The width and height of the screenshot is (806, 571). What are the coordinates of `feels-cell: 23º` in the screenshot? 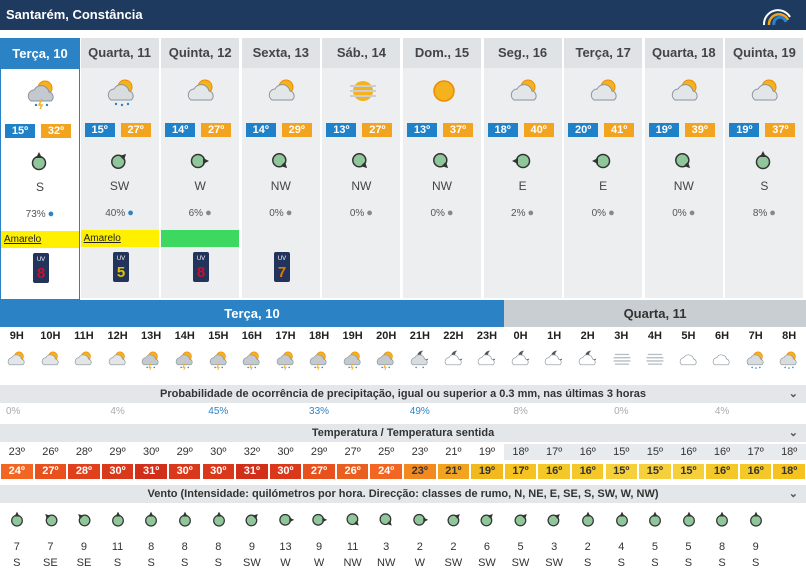 It's located at (420, 471).